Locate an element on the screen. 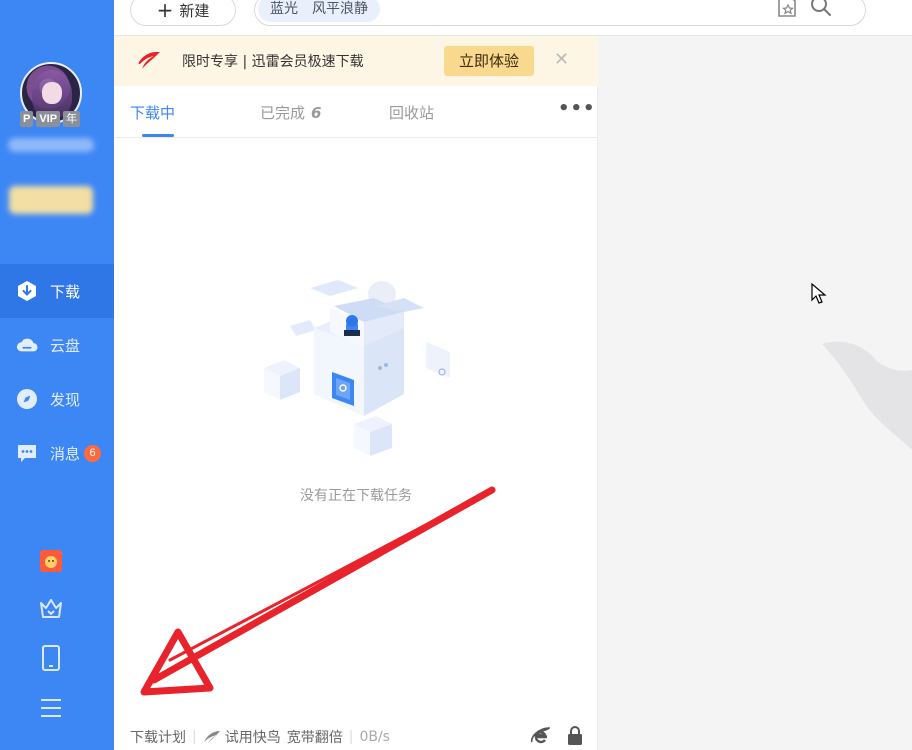 Image resolution: width=912 pixels, height=750 pixels. vip-badge: VIP is located at coordinates (48, 119).